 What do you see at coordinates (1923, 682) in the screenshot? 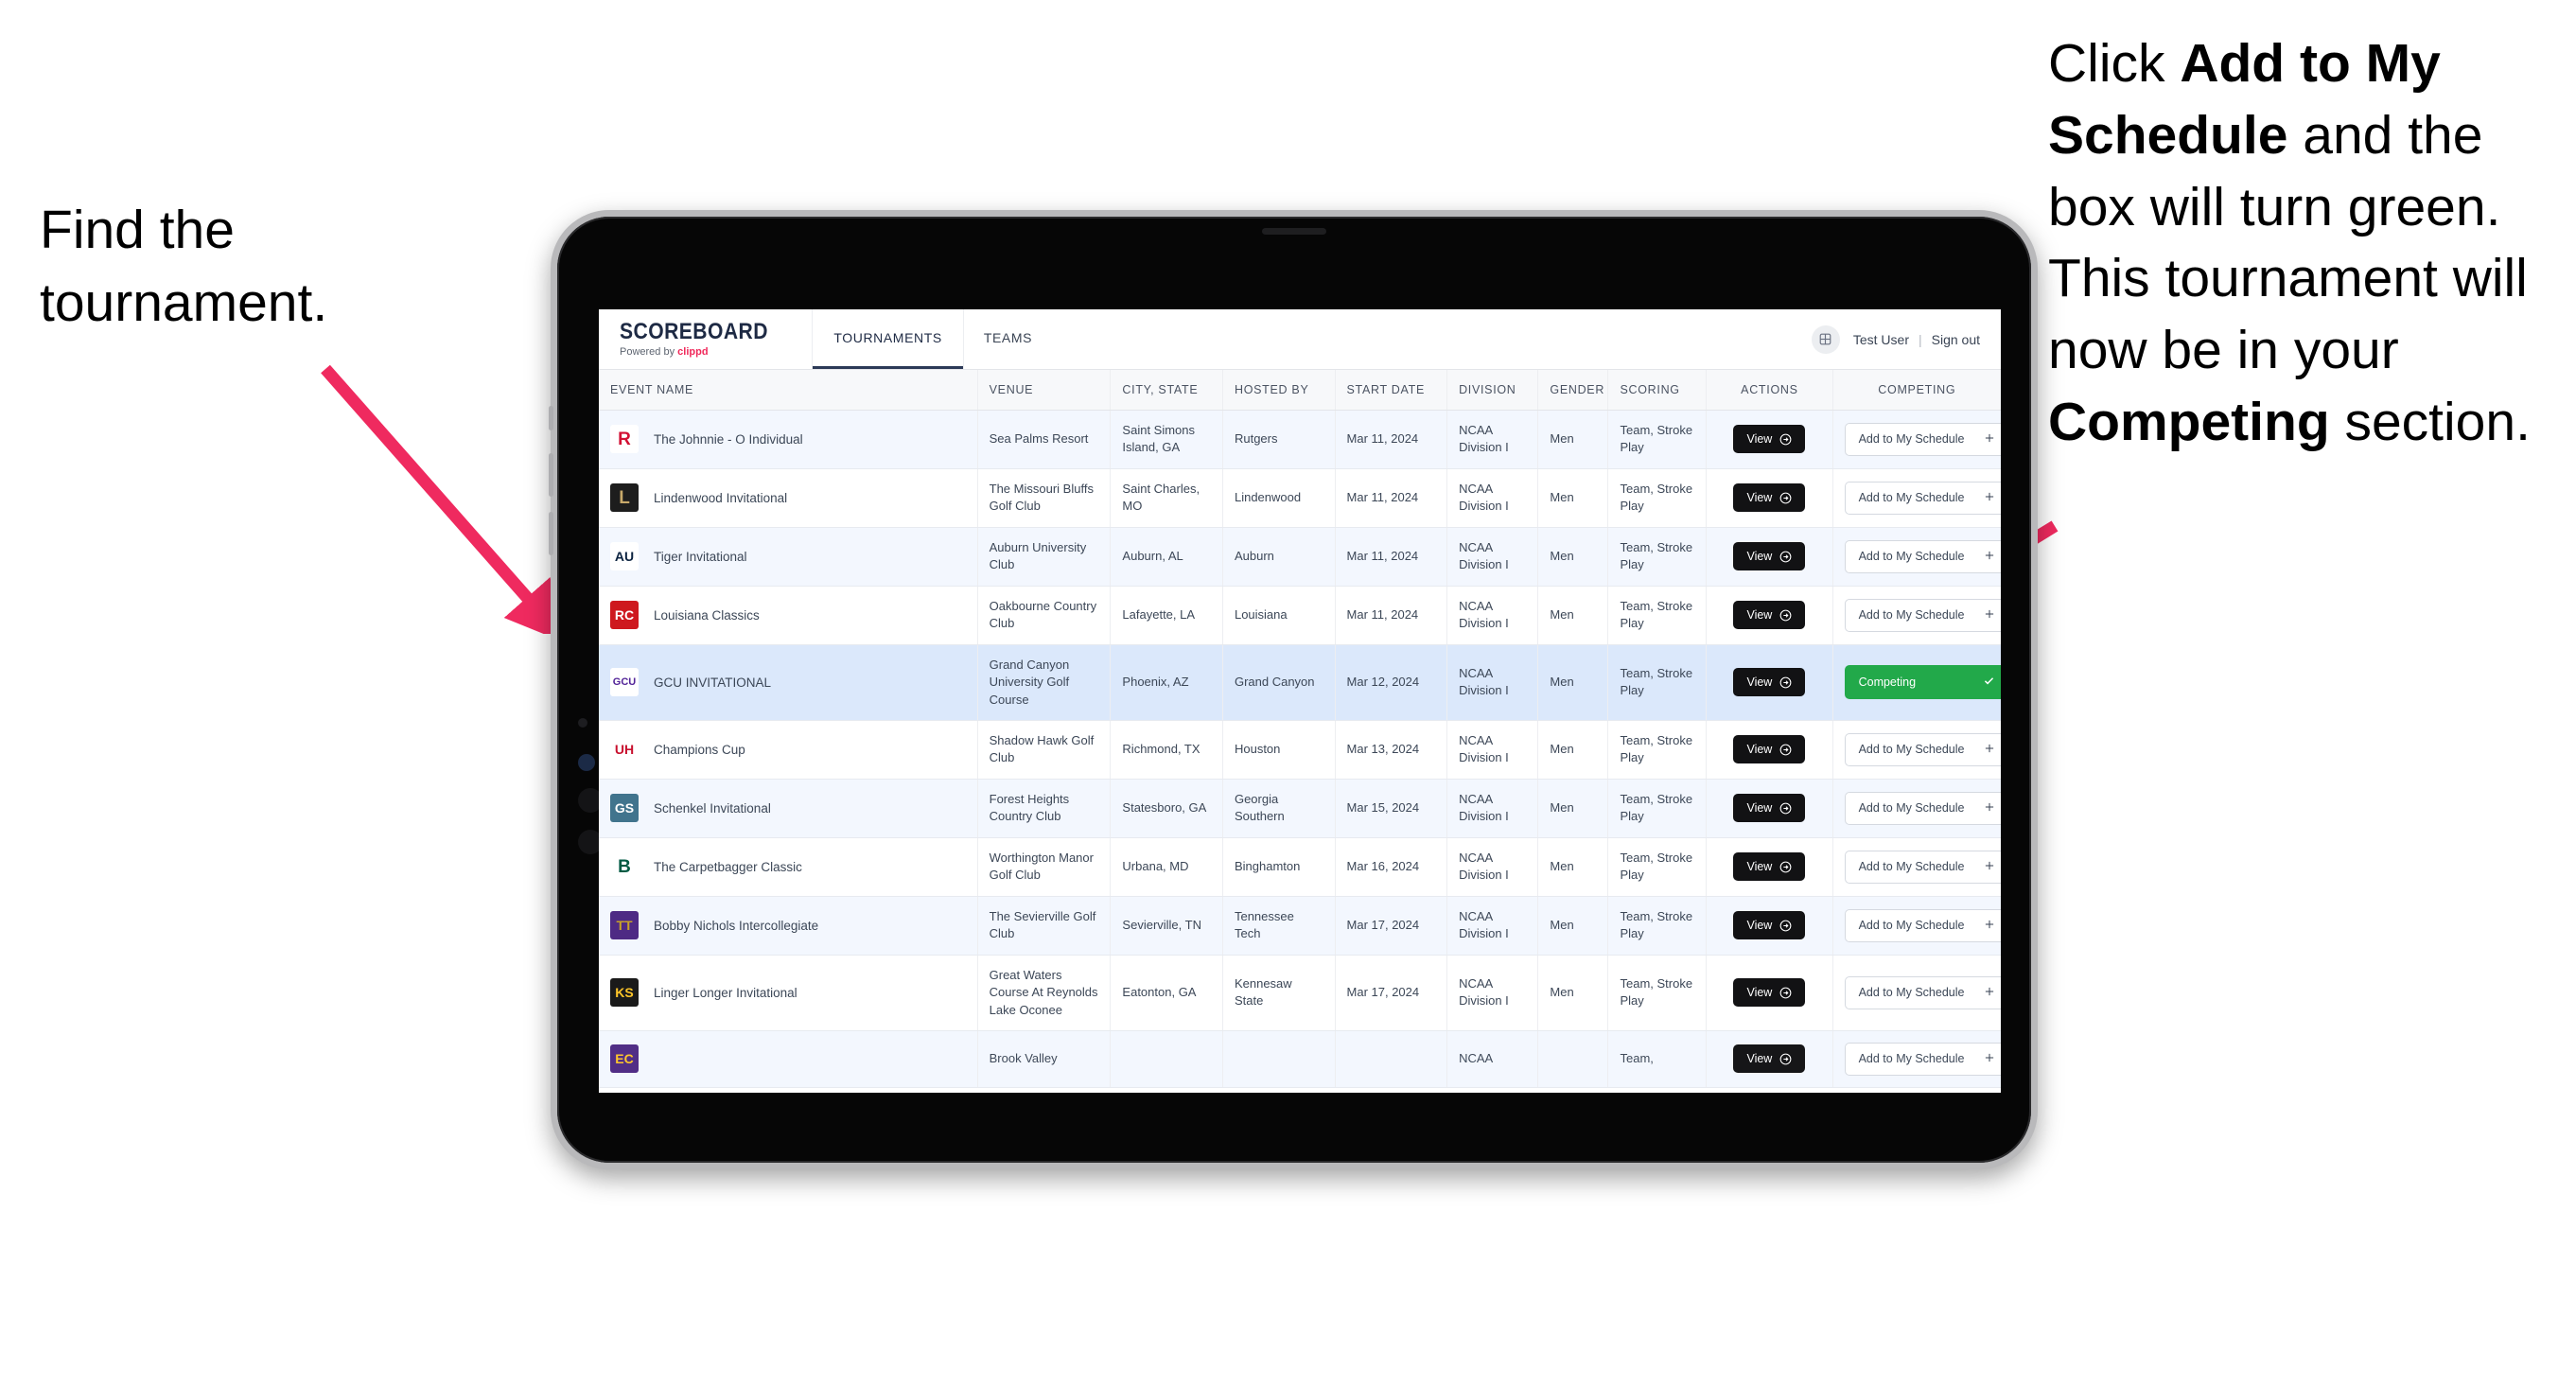
I see `competing-button: Competing` at bounding box center [1923, 682].